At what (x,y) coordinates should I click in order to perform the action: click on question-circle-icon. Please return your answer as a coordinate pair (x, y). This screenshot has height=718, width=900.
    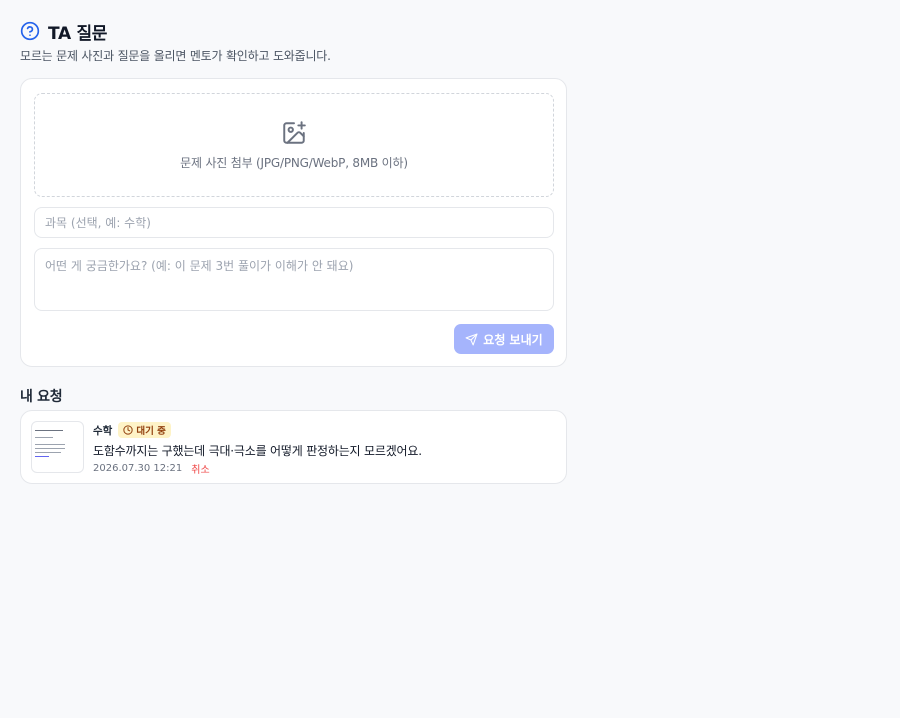
    Looking at the image, I should click on (30, 31).